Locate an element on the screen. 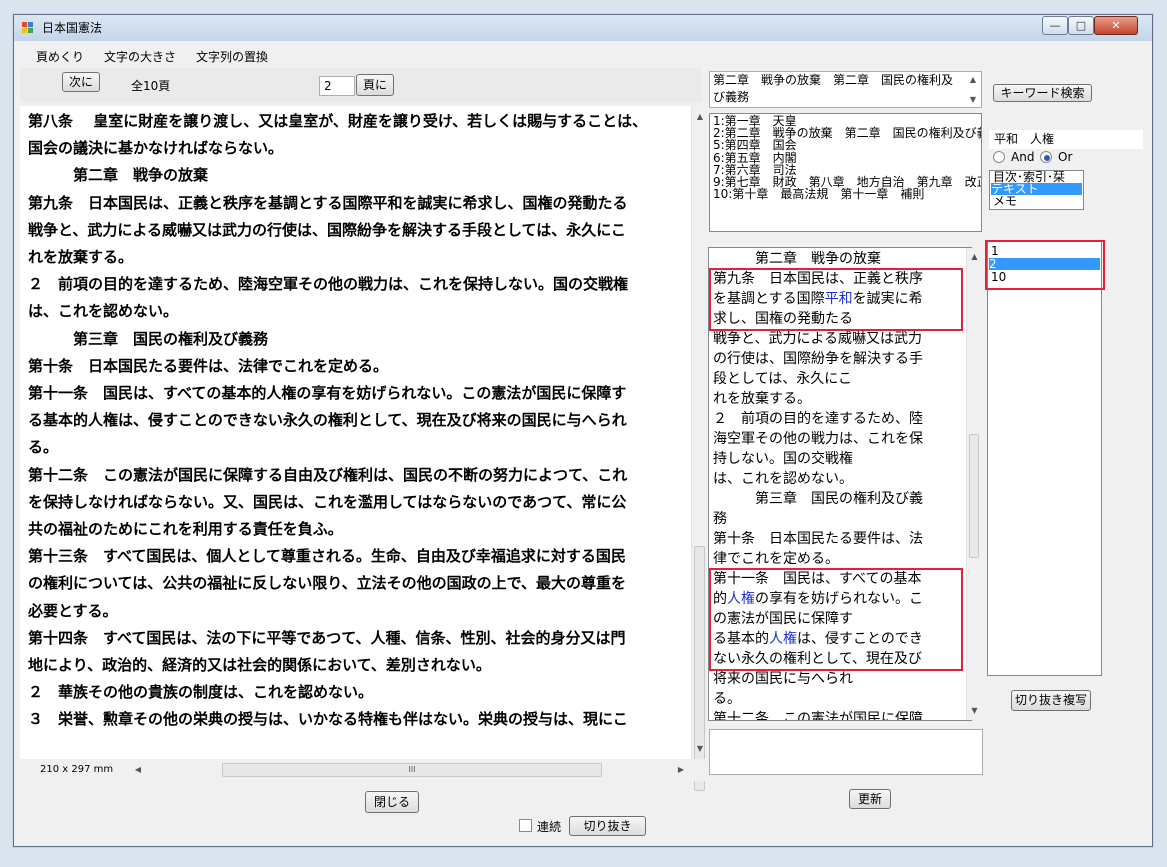 This screenshot has height=867, width=1167. menu-page-turn: 頁めくり is located at coordinates (60, 56).